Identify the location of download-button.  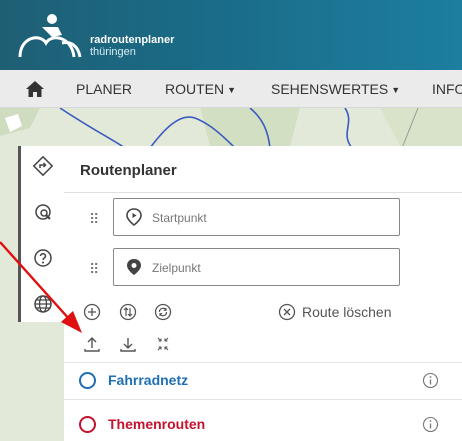
(128, 344).